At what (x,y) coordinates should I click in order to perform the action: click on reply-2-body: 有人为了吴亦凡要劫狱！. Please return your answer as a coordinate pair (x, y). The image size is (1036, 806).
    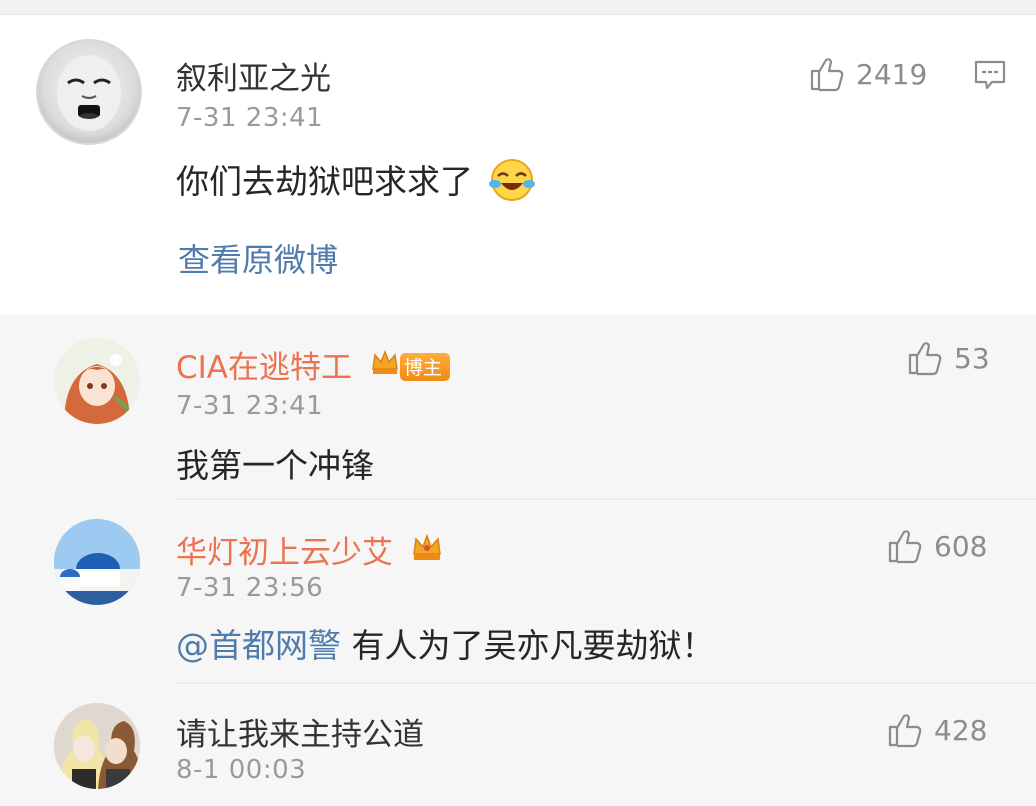
    Looking at the image, I should click on (528, 645).